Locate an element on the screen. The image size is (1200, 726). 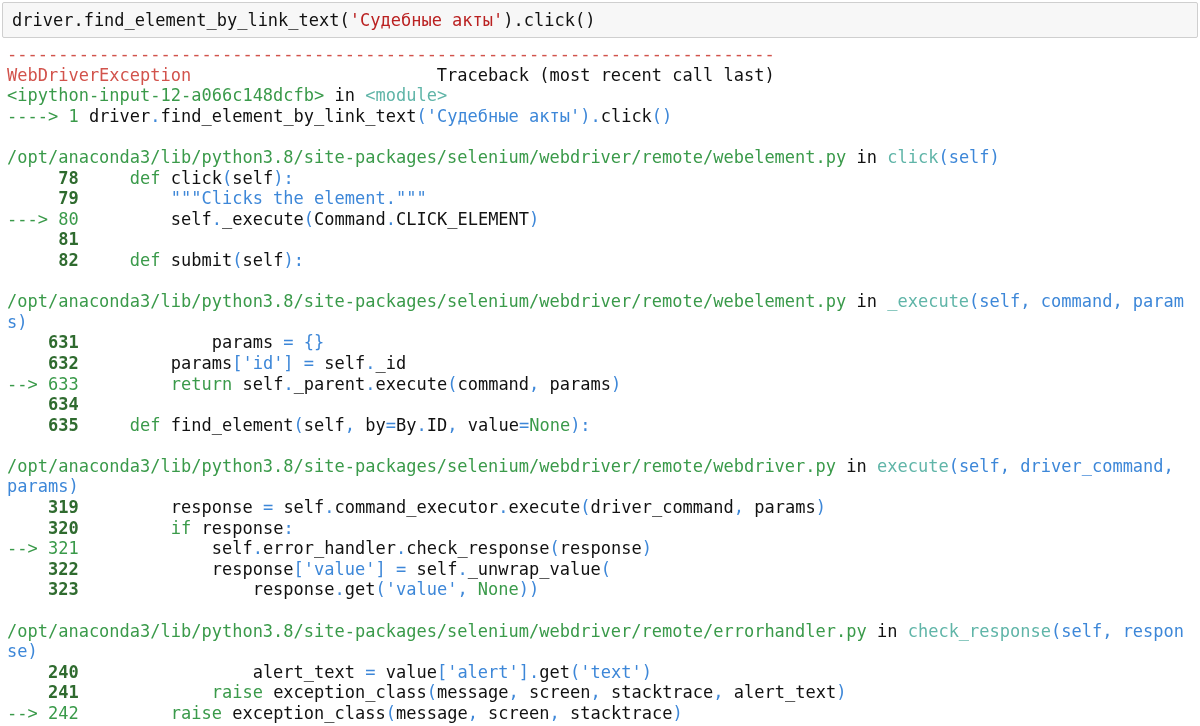
traceback-line: 631 params = {} is located at coordinates (185, 342).